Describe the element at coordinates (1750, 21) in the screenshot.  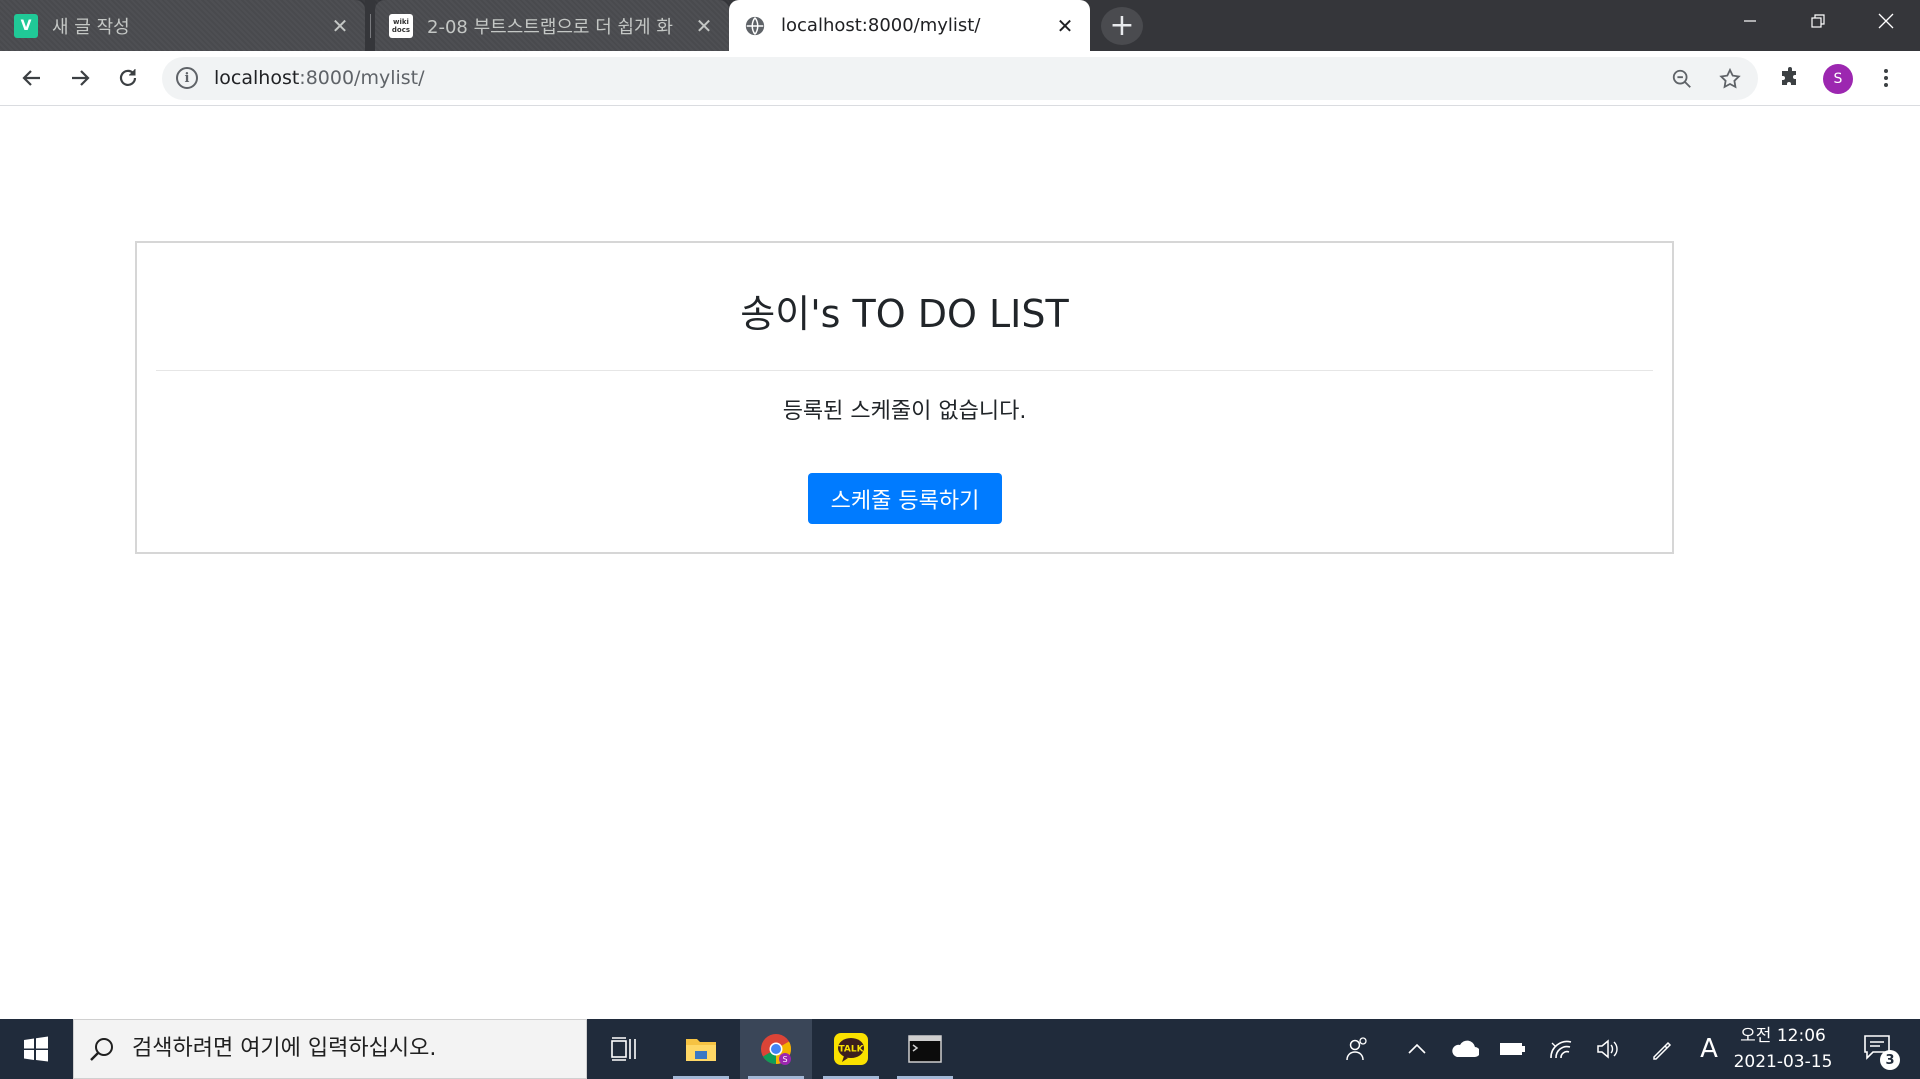
I see `minimize-button` at that location.